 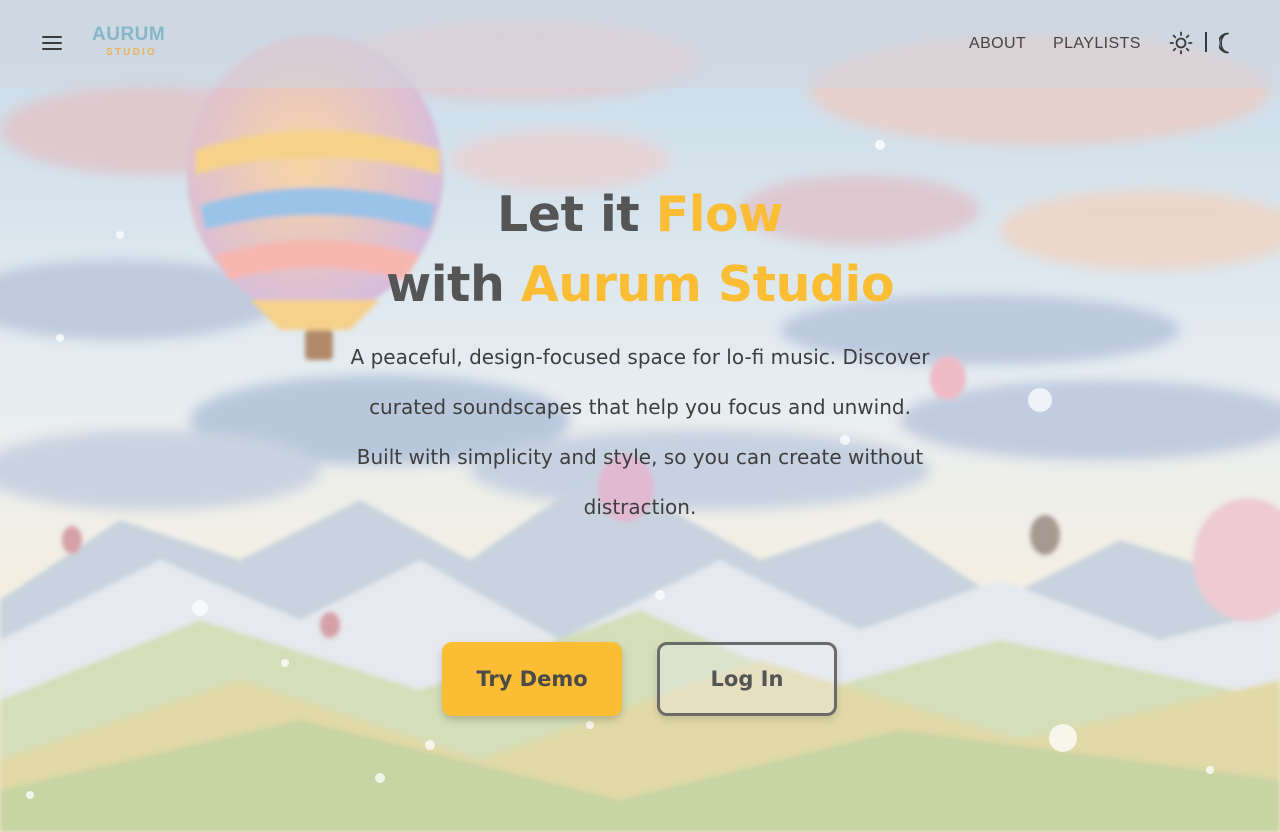 I want to click on logo-subtitle: STUDIO, so click(x=131, y=52).